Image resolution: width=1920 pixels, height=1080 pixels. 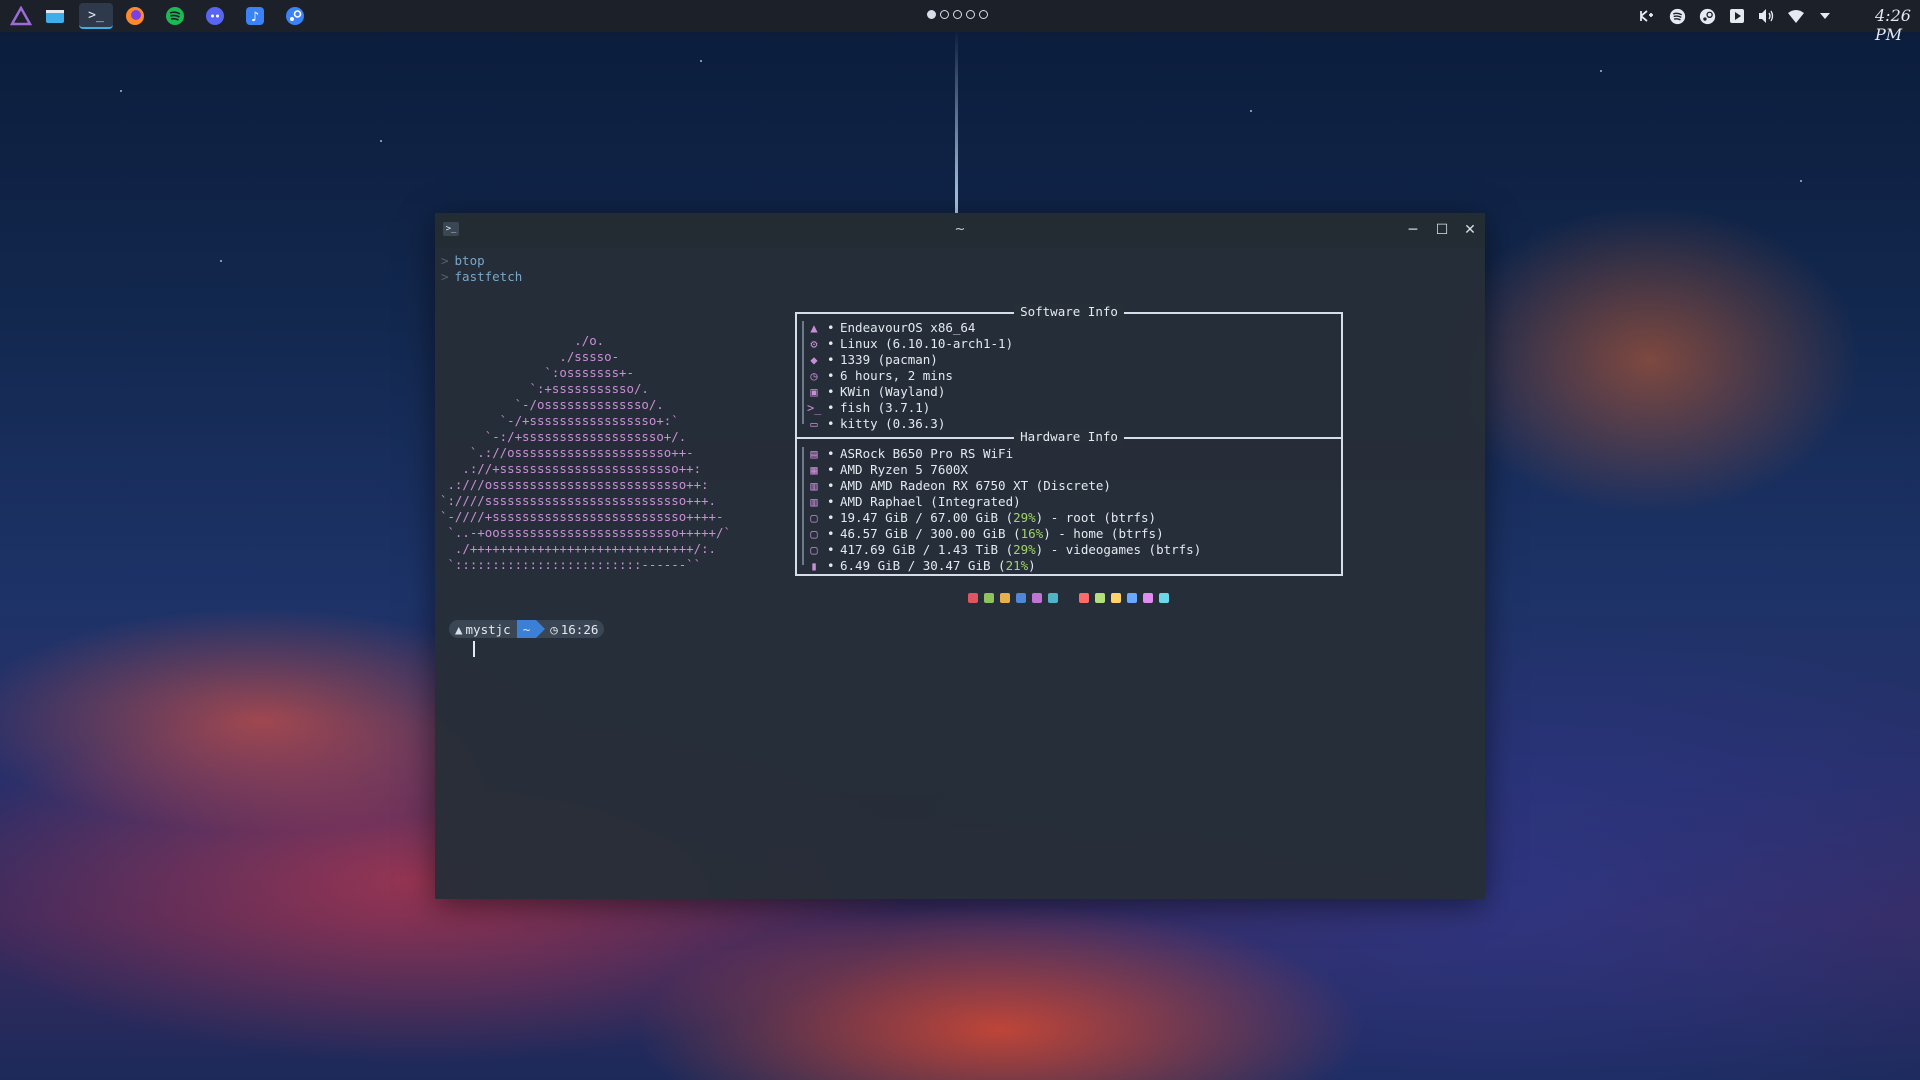 What do you see at coordinates (1065, 502) in the screenshot?
I see `hardware-info-row: ▥ • AMD Raphael (Integrated)` at bounding box center [1065, 502].